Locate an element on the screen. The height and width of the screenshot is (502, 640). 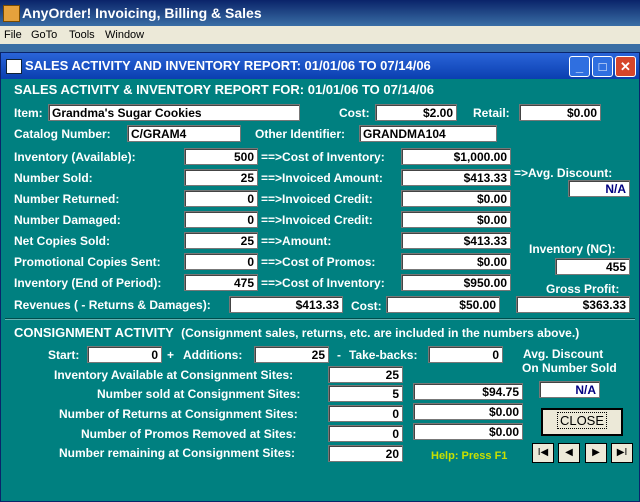
previous-record-button: ◀ is located at coordinates (569, 453).